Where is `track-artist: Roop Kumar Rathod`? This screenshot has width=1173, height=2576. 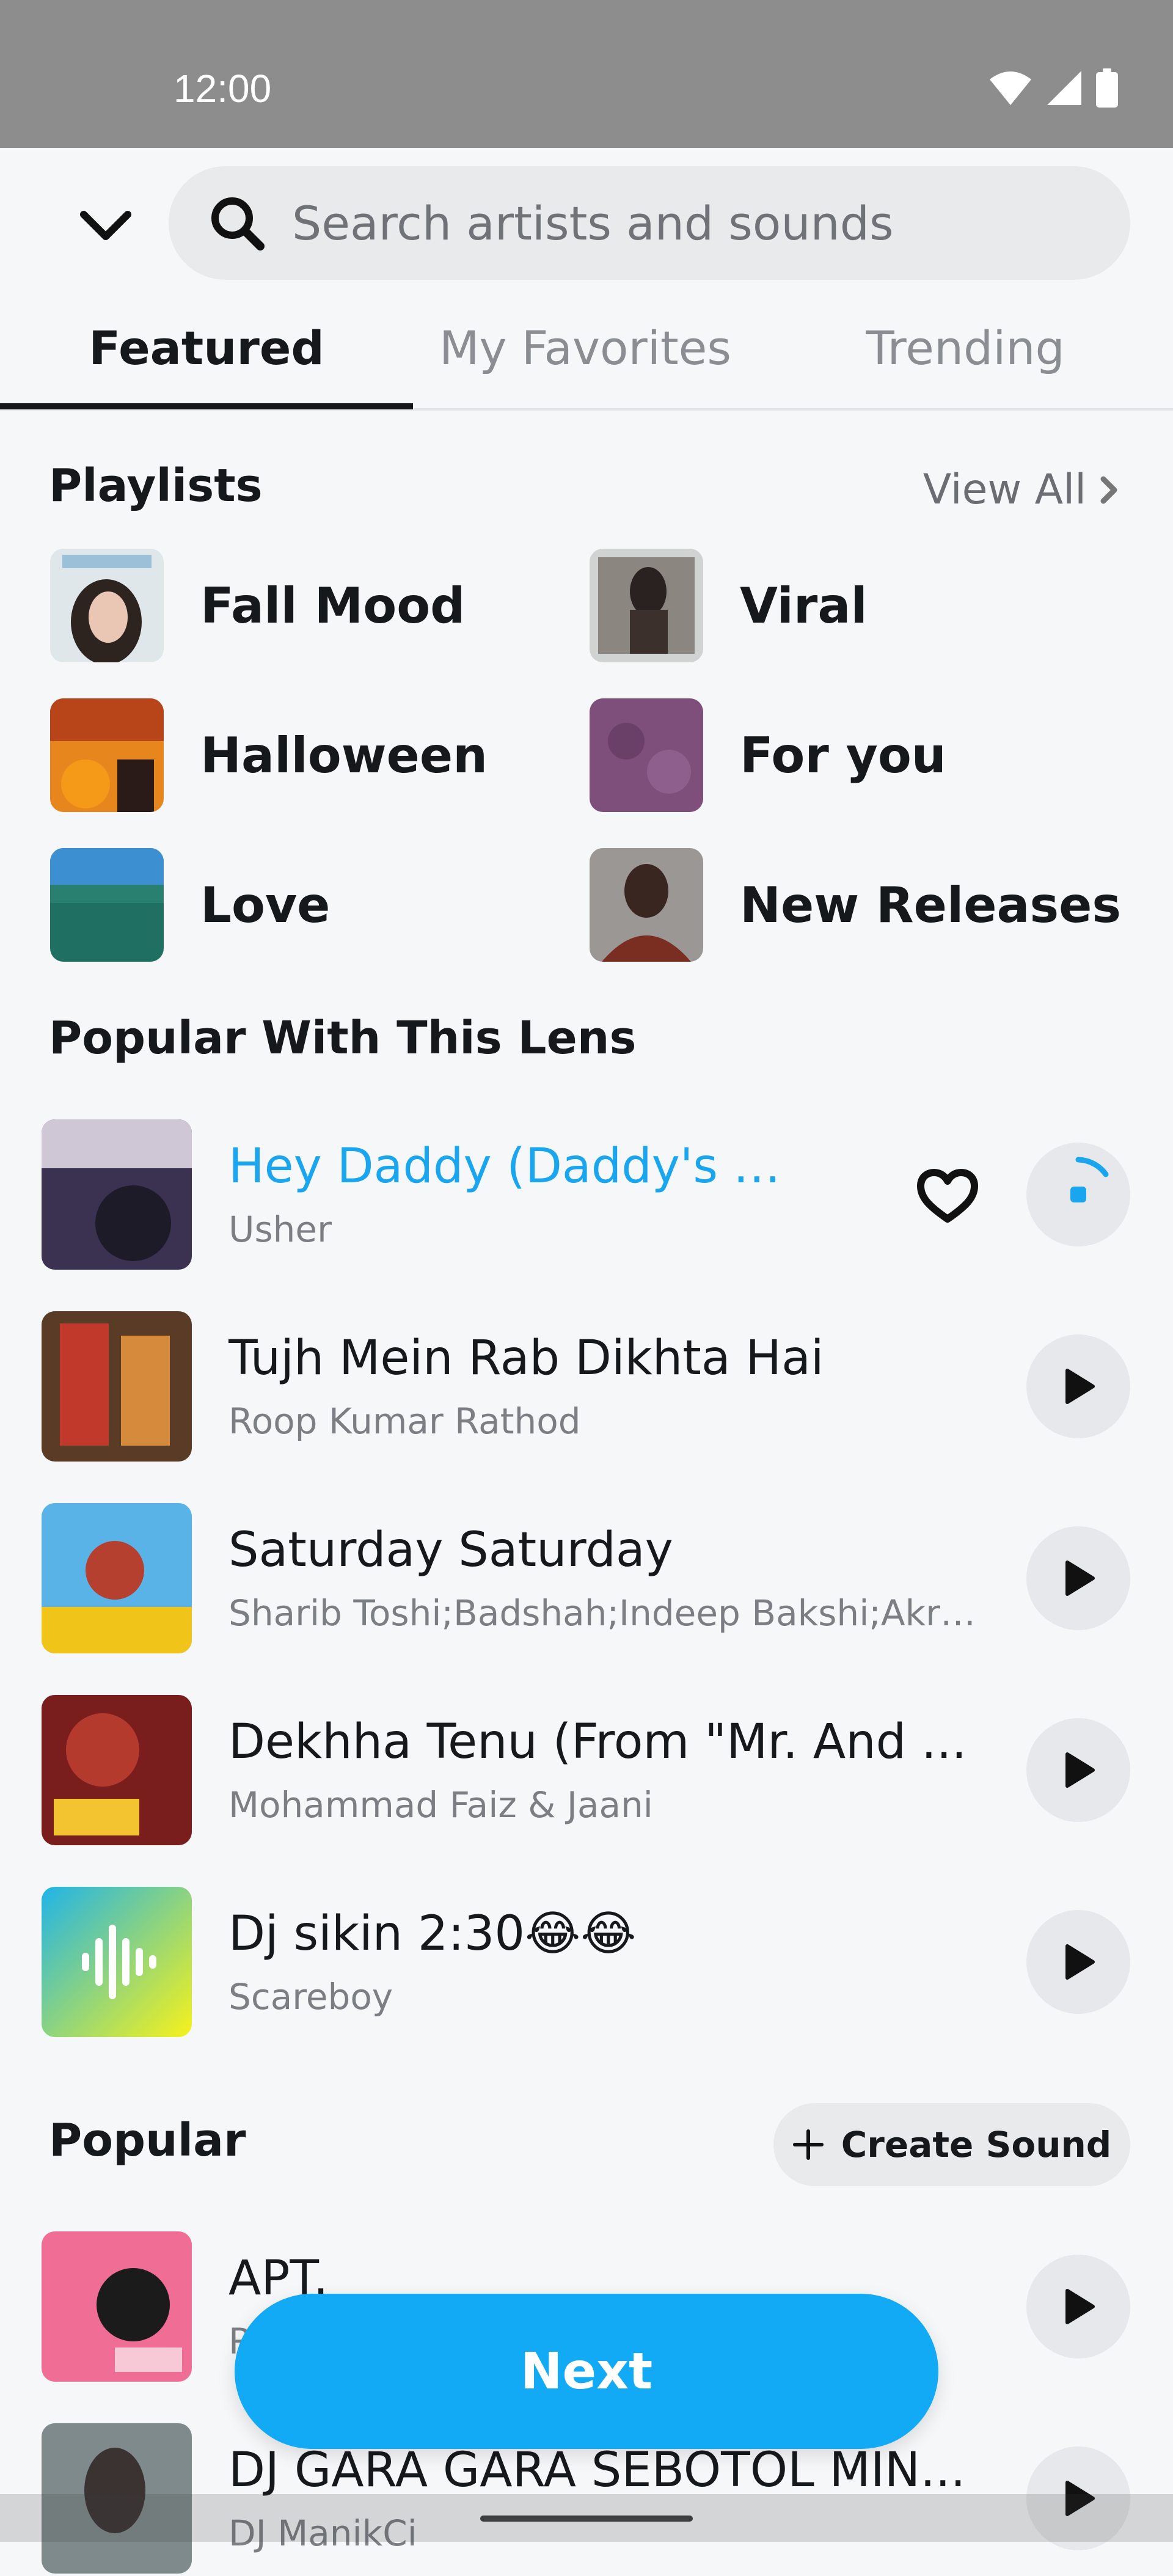 track-artist: Roop Kumar Rathod is located at coordinates (404, 1421).